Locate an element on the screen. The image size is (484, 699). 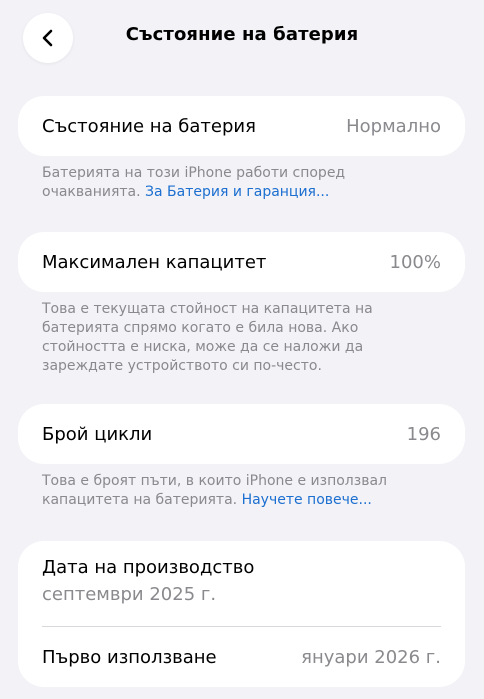
navigation-bar: Състояние на батерия is located at coordinates (242, 40).